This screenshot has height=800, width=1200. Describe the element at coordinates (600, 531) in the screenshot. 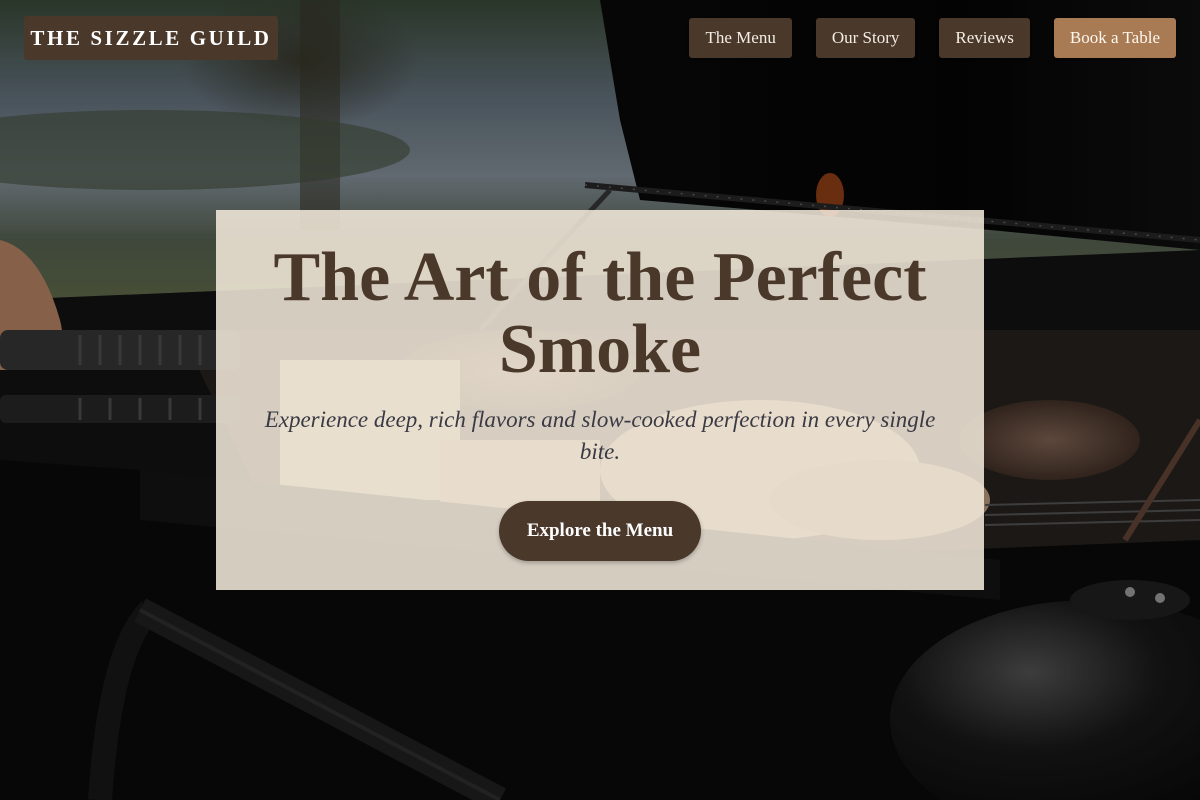

I see `explore-menu-button: Explore the Menu` at that location.